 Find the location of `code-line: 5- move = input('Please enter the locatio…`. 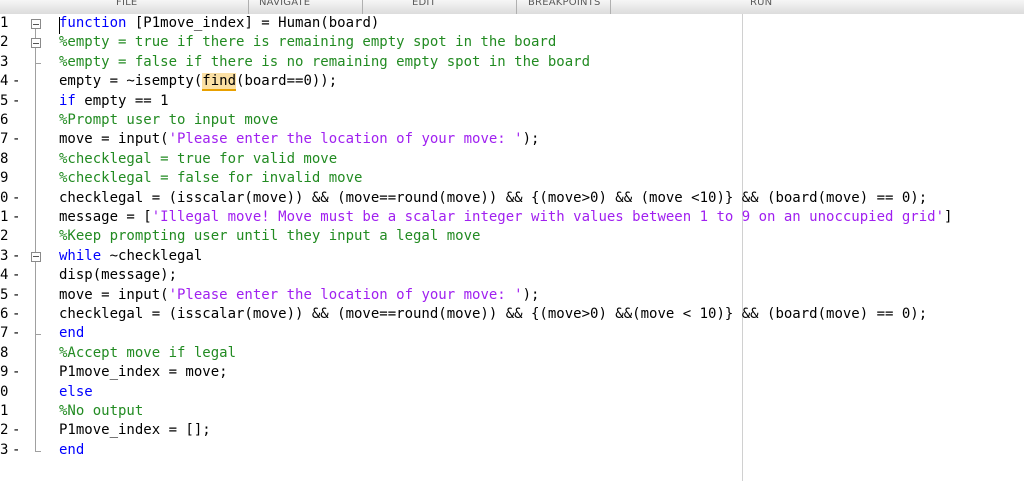

code-line: 5- move = input('Please enter the locatio… is located at coordinates (512, 295).